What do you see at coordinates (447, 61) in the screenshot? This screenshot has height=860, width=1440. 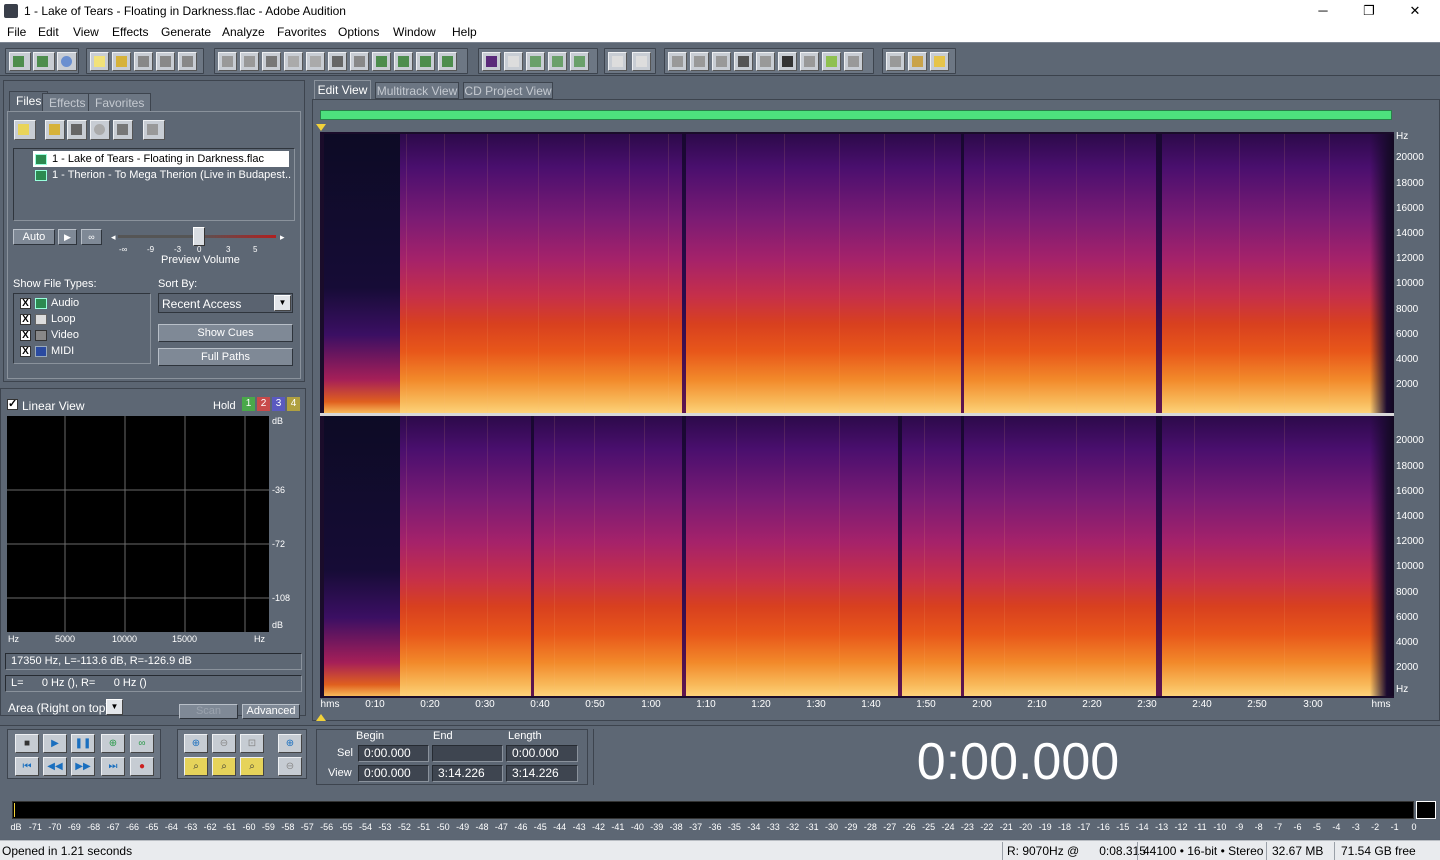 I see `loop-icon` at bounding box center [447, 61].